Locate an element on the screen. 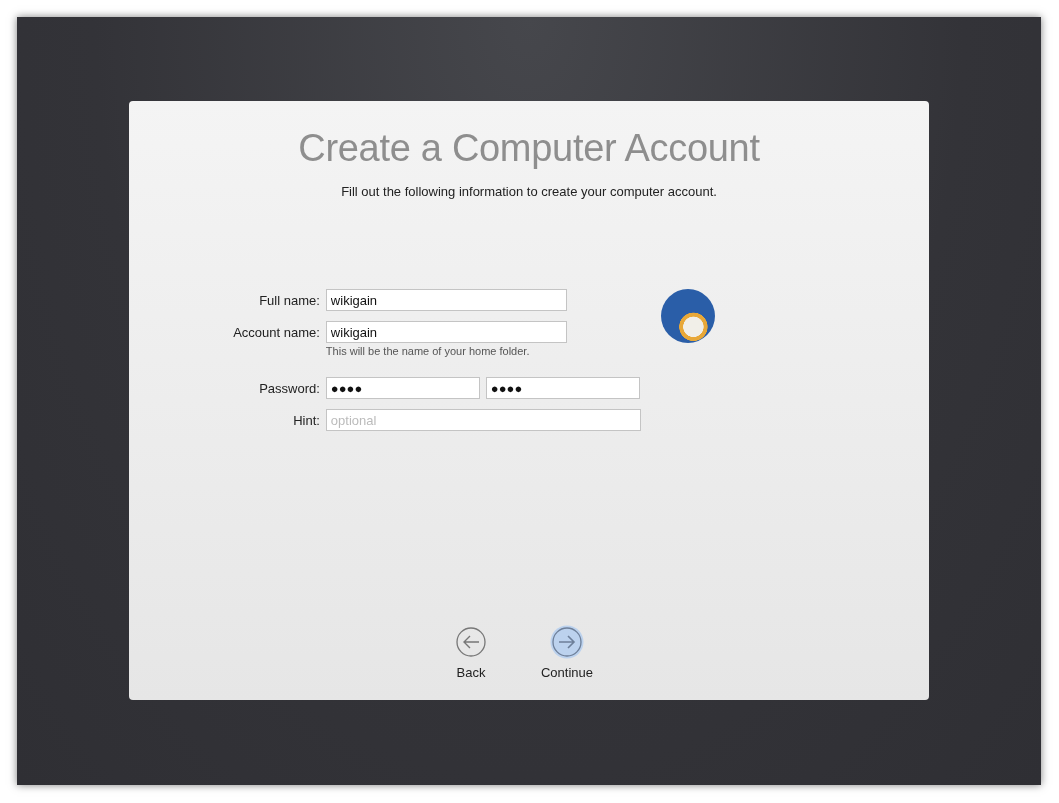 The image size is (1059, 803). page-subtitle: Fill out the following information to create your computer account. is located at coordinates (529, 191).